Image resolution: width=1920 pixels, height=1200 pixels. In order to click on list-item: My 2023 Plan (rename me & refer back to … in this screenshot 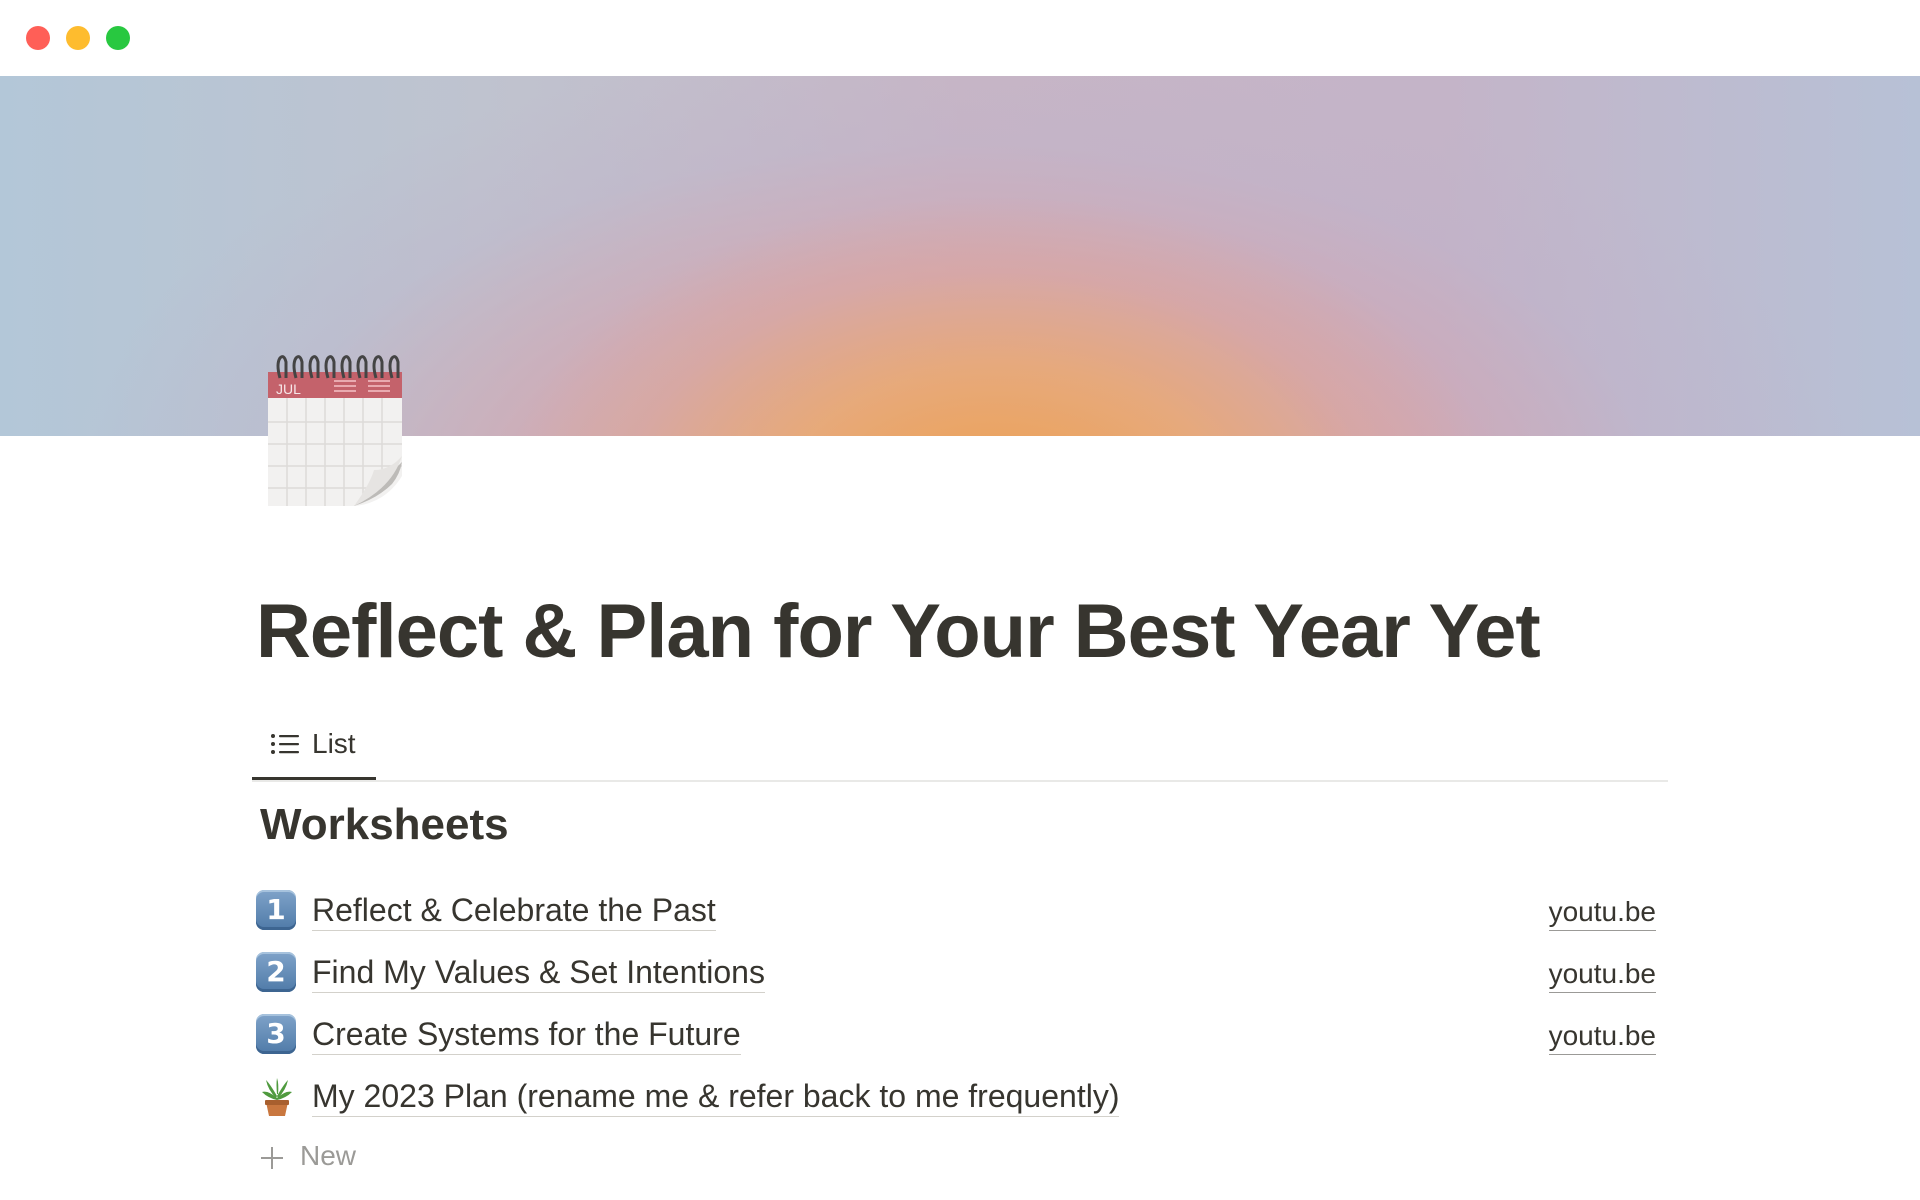, I will do `click(956, 1101)`.